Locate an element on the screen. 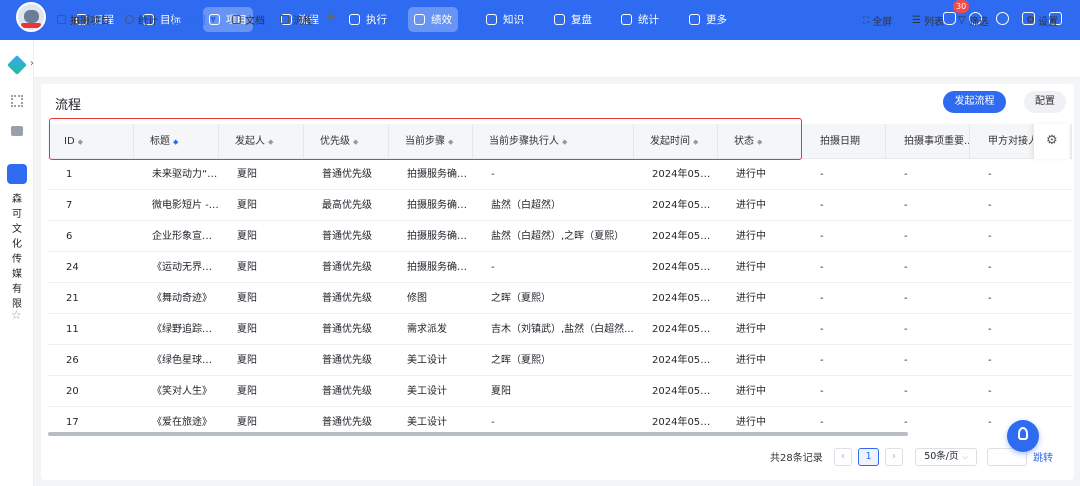 This screenshot has width=1080, height=486. table-cell: 17 is located at coordinates (72, 422).